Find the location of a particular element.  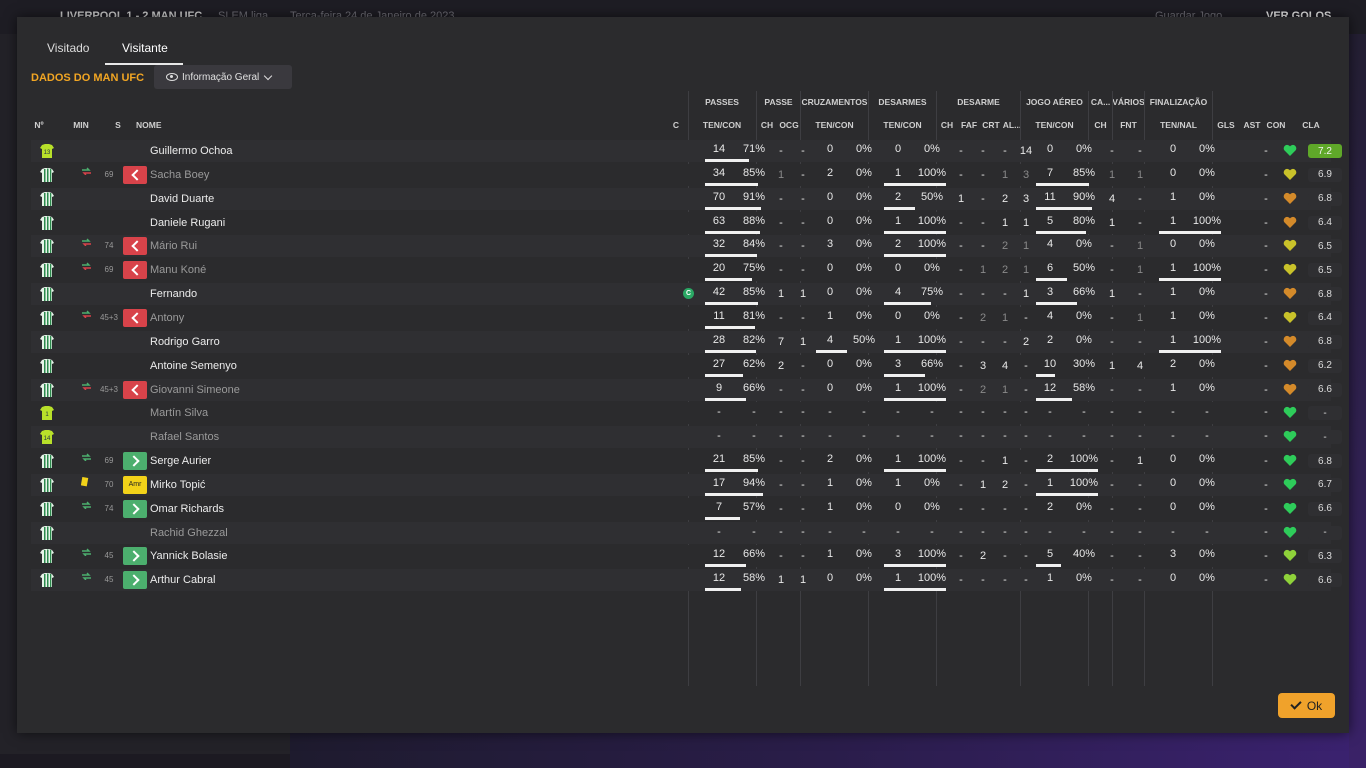

pass-attempts: 17 is located at coordinates (719, 482).